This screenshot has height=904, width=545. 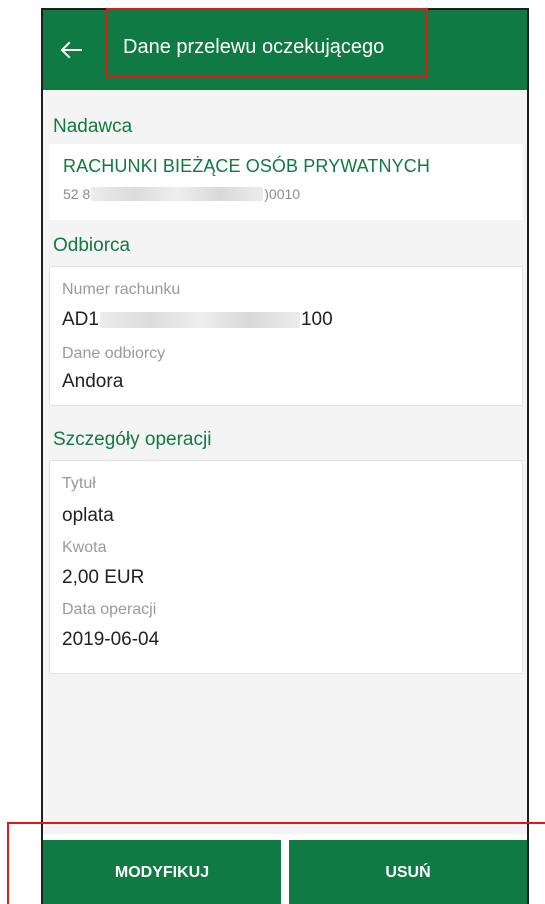 I want to click on account-number-label: Numer rachunku, so click(x=121, y=289).